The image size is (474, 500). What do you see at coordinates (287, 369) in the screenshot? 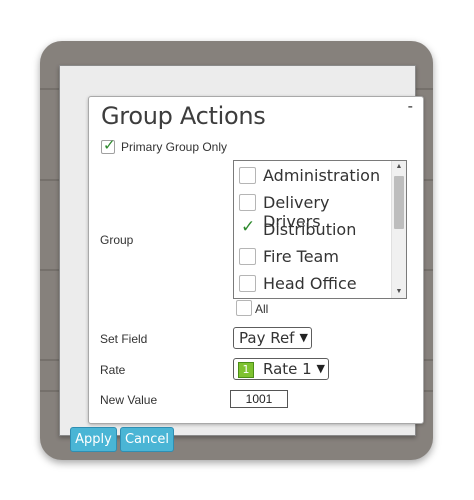
I see `rate-value: Rate 1` at bounding box center [287, 369].